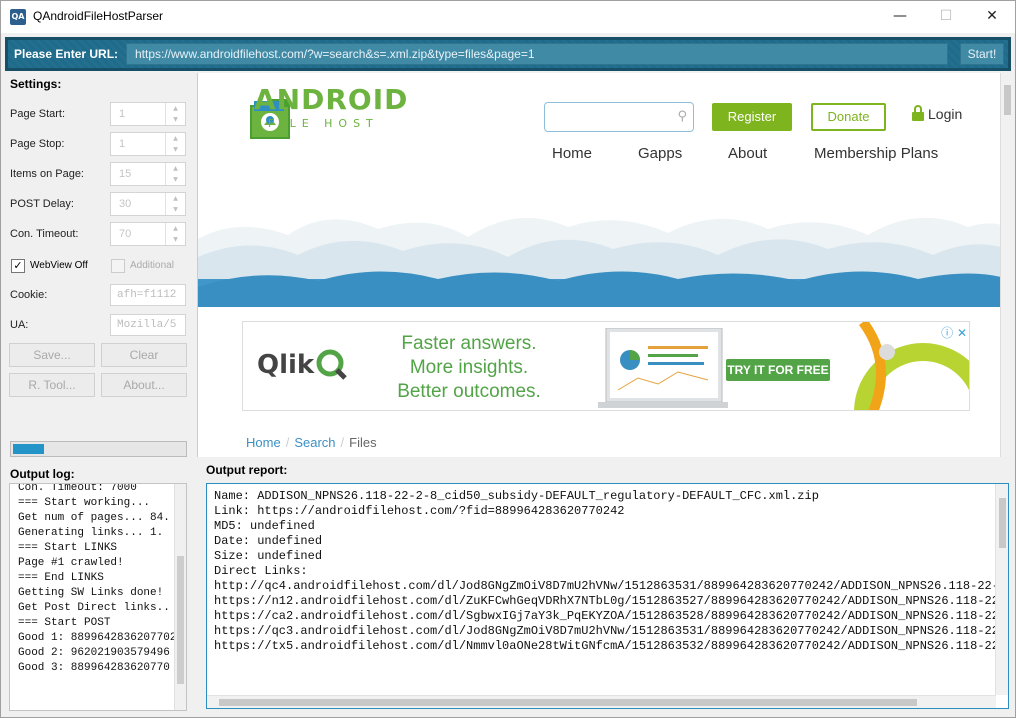 The width and height of the screenshot is (1016, 718). I want to click on log-scrollbar, so click(180, 597).